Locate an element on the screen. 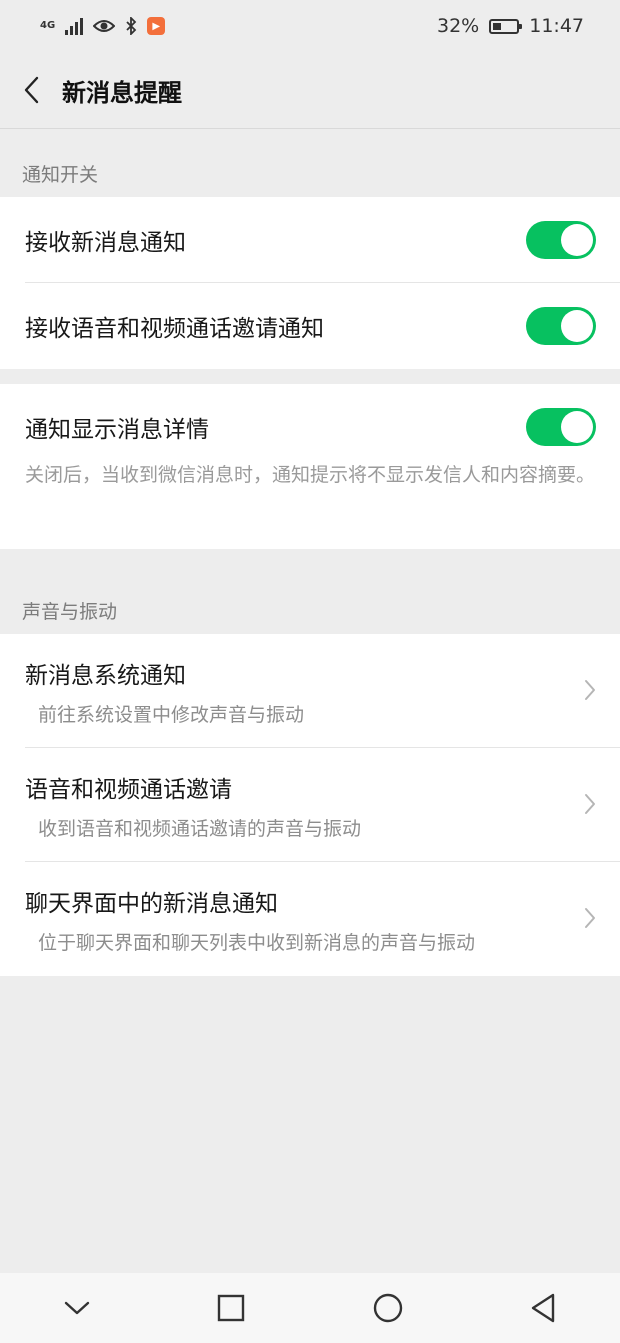  row-call-invite: 语音和视频通话邀请 收到语音和视频通话邀请的声音与振动 is located at coordinates (310, 805).